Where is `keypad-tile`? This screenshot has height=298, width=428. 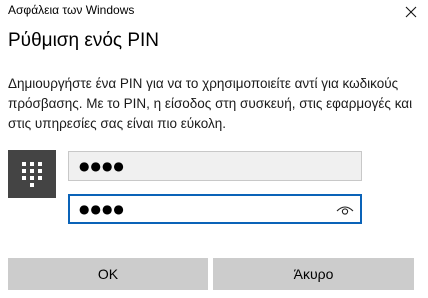 keypad-tile is located at coordinates (32, 174).